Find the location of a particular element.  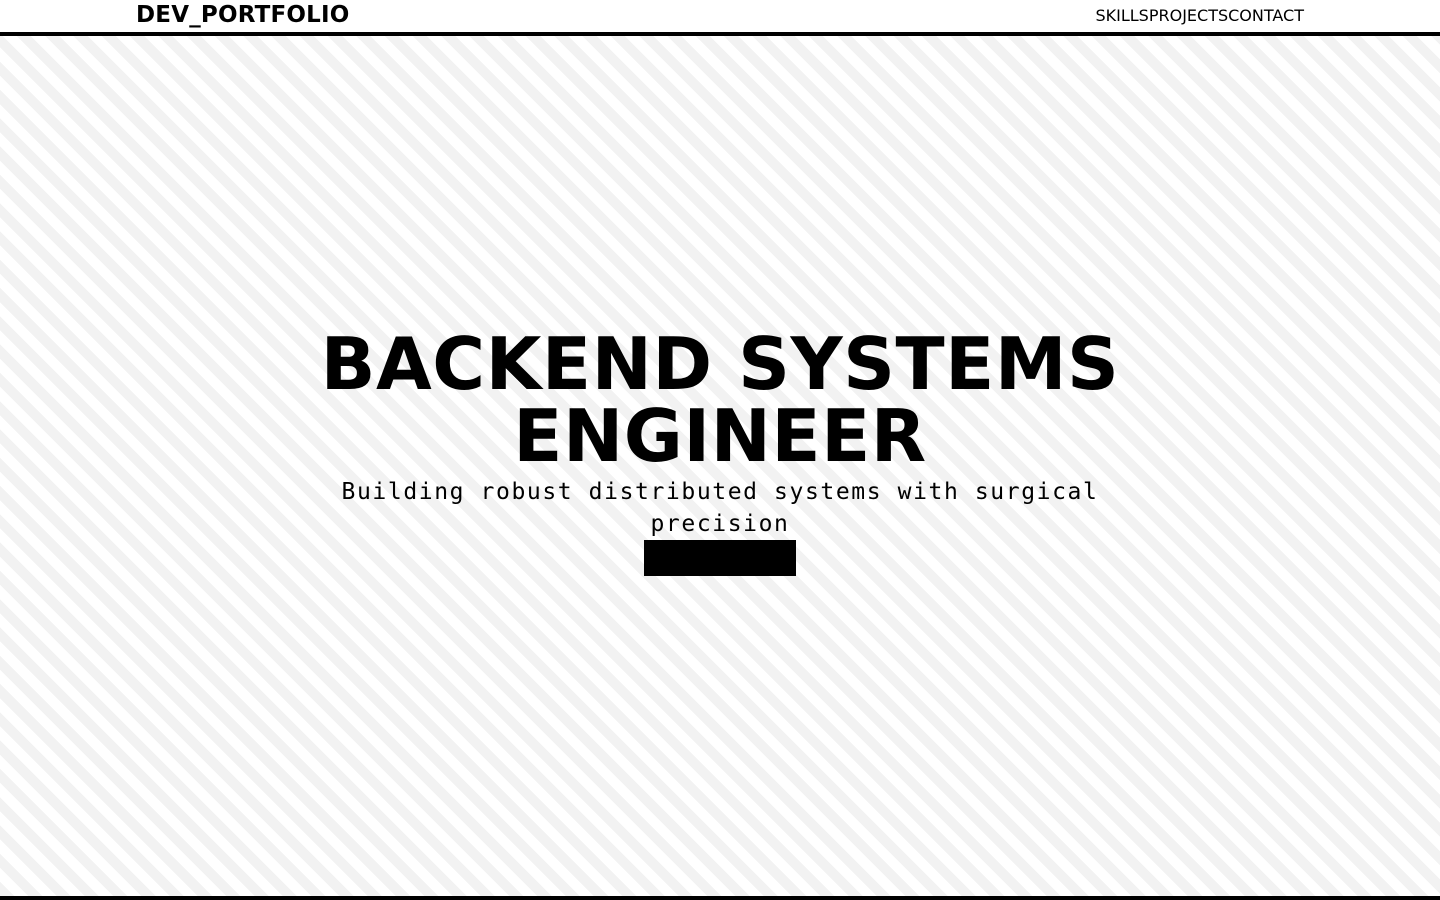

hero-title: BACKEND SYSTEMS ENGINEER is located at coordinates (720, 400).